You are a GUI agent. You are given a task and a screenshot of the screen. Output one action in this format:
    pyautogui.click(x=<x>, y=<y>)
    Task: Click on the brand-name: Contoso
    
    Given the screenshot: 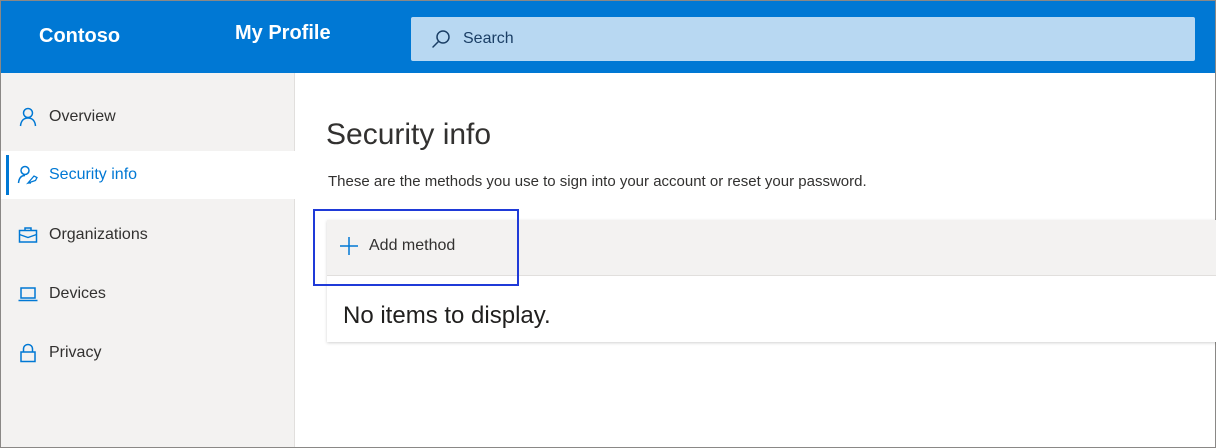 What is the action you would take?
    pyautogui.click(x=79, y=36)
    